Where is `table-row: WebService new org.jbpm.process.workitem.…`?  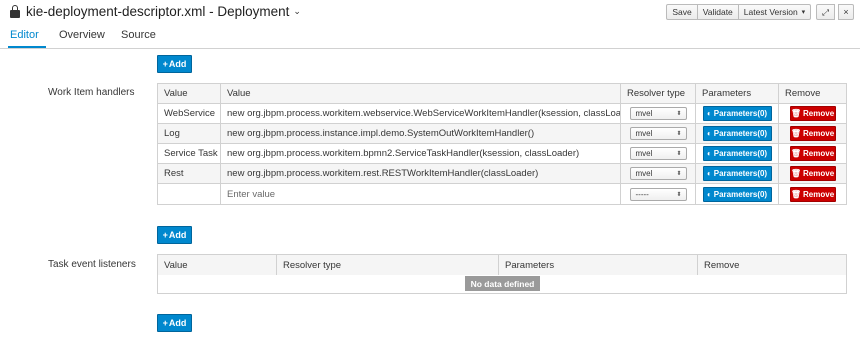 table-row: WebService new org.jbpm.process.workitem.… is located at coordinates (502, 114).